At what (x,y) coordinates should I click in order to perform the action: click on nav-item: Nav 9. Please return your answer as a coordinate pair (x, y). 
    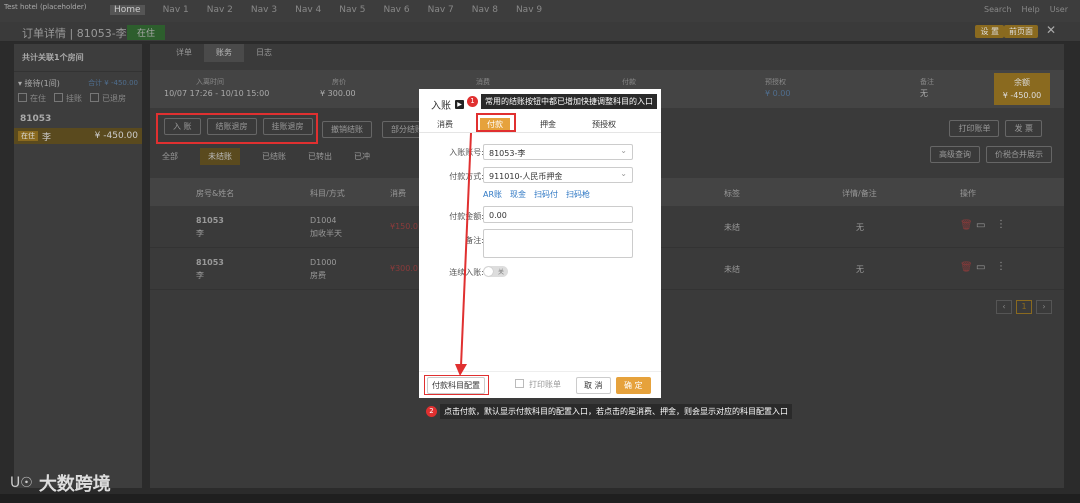
    Looking at the image, I should click on (529, 10).